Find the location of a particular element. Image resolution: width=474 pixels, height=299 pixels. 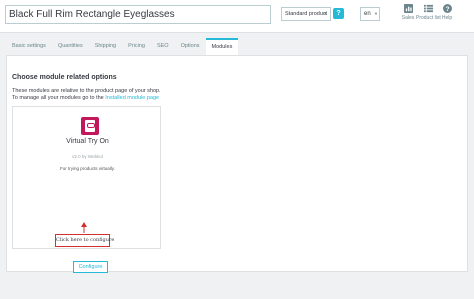

installed-module-page-link: Installed module page is located at coordinates (132, 98).